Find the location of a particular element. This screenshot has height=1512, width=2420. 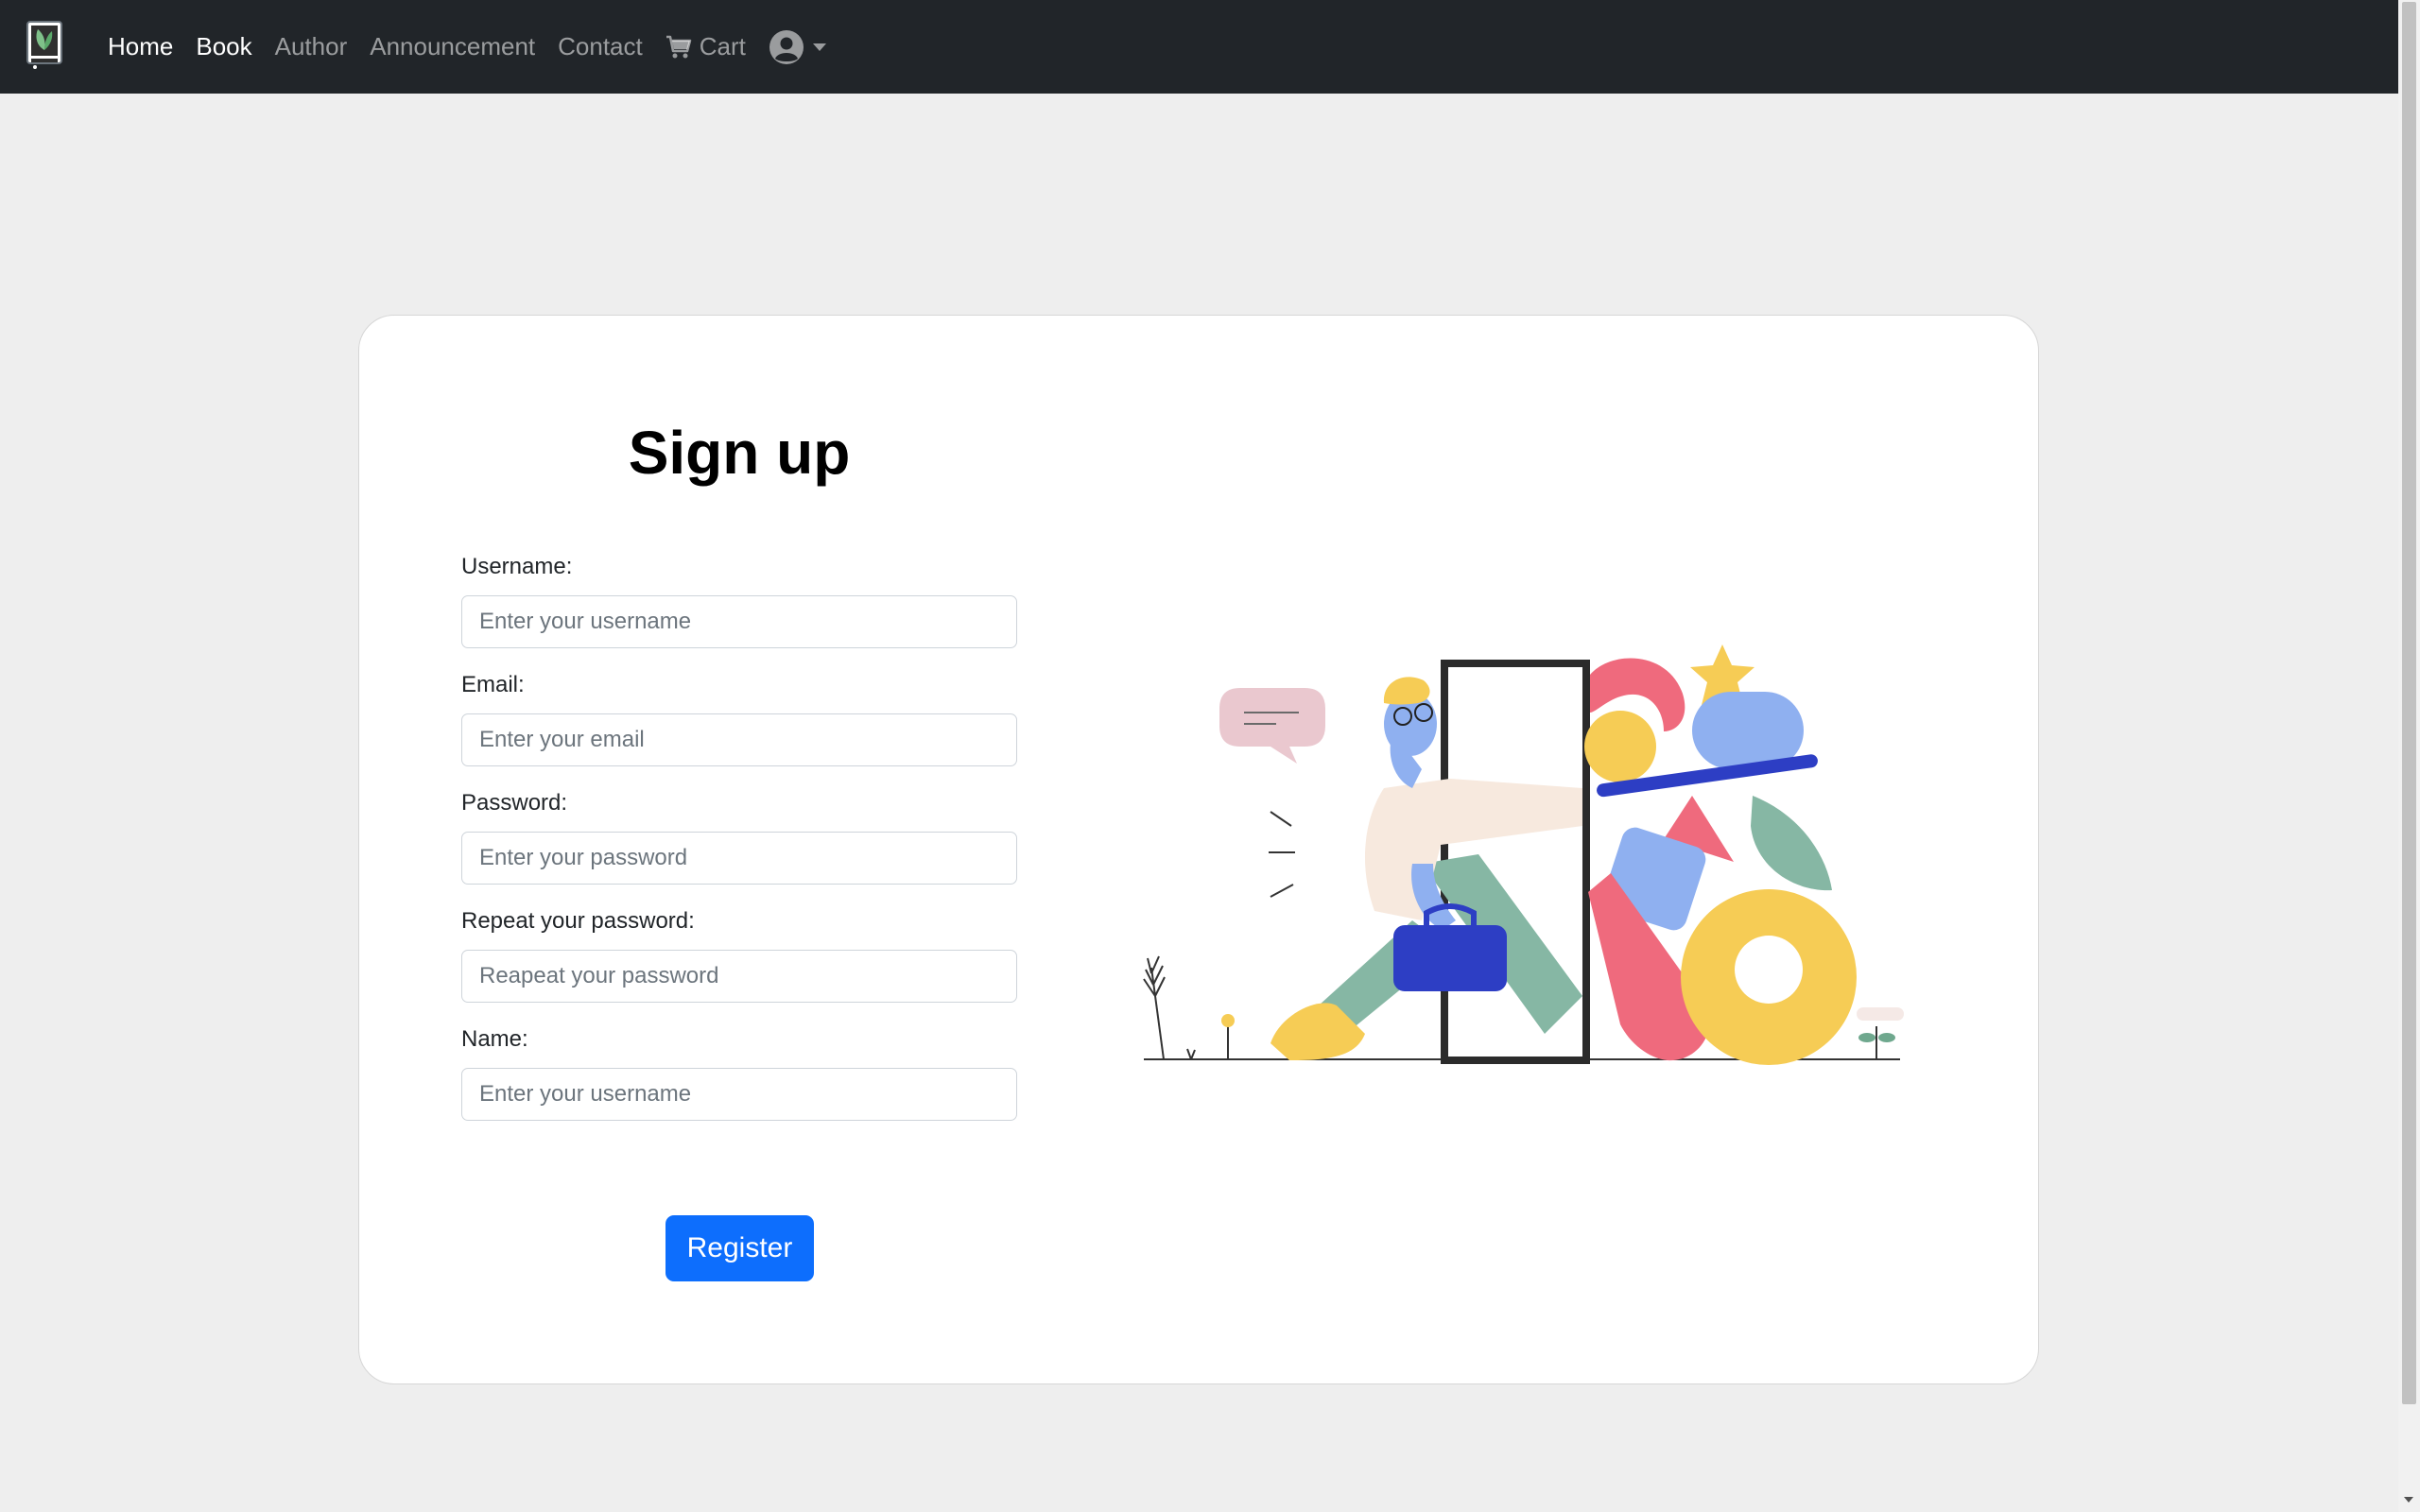

register-button: Register is located at coordinates (740, 1248).